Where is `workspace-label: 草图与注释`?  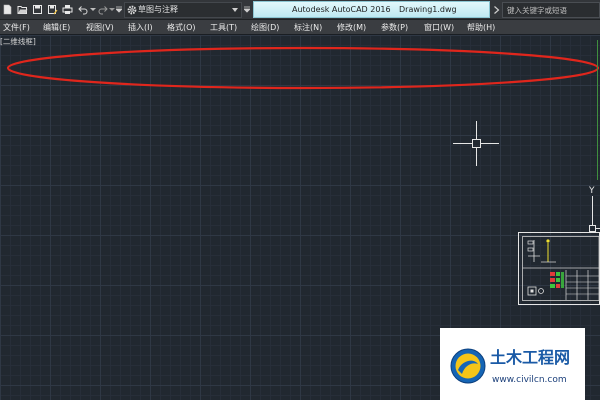 workspace-label: 草图与注释 is located at coordinates (158, 9).